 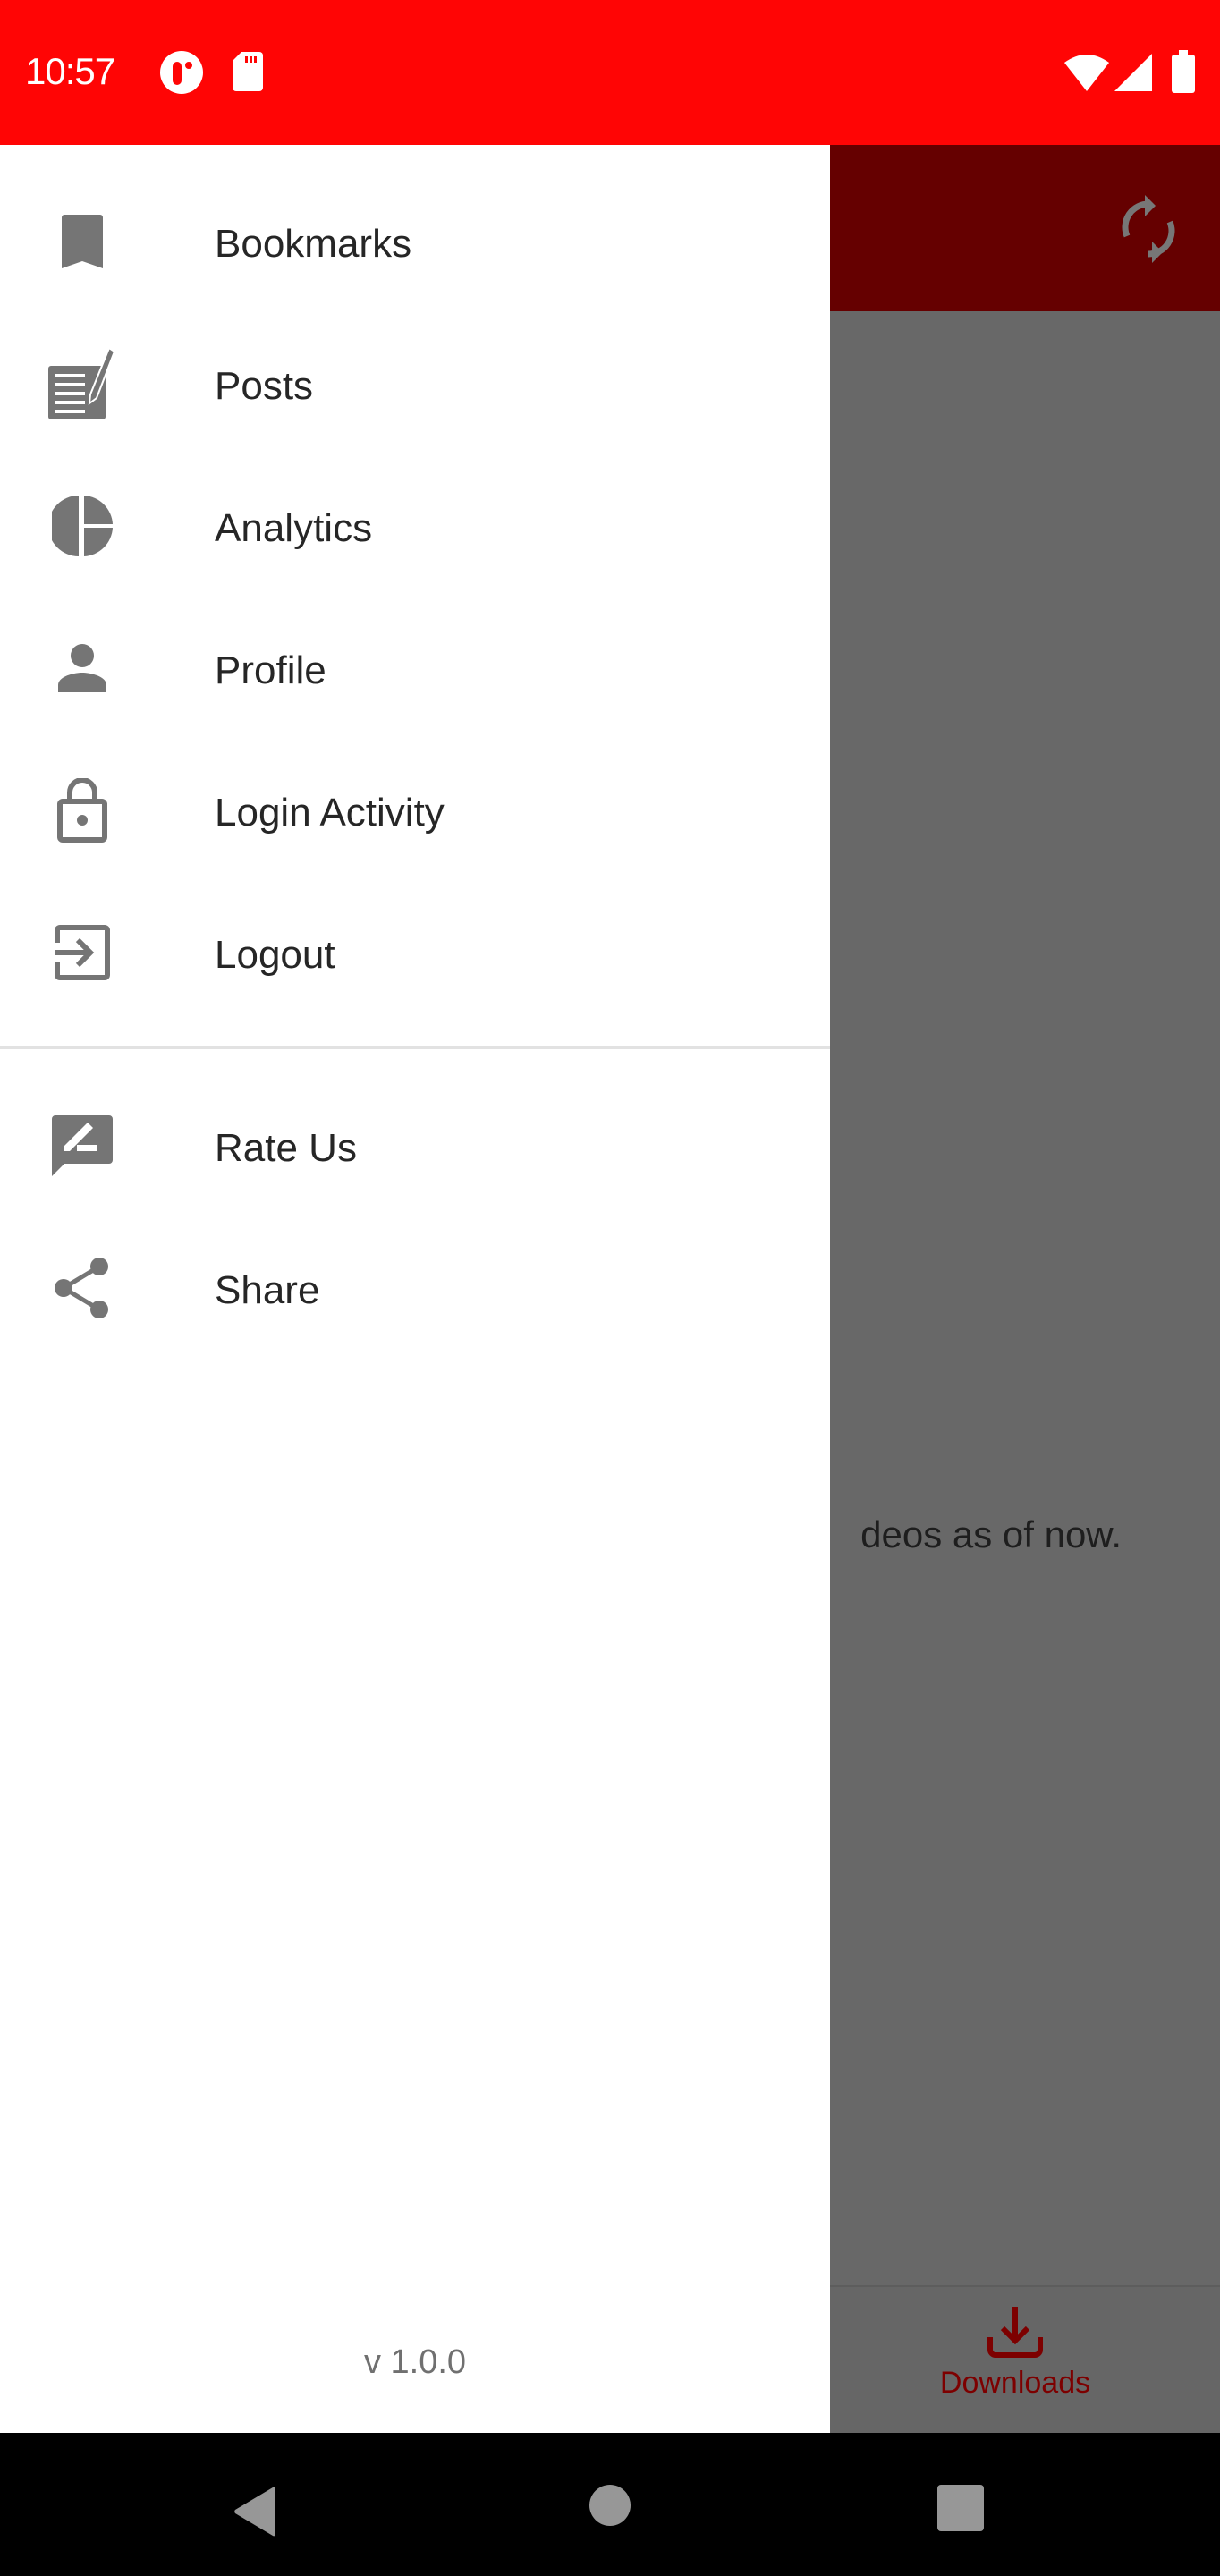 I want to click on battery-icon, so click(x=1183, y=73).